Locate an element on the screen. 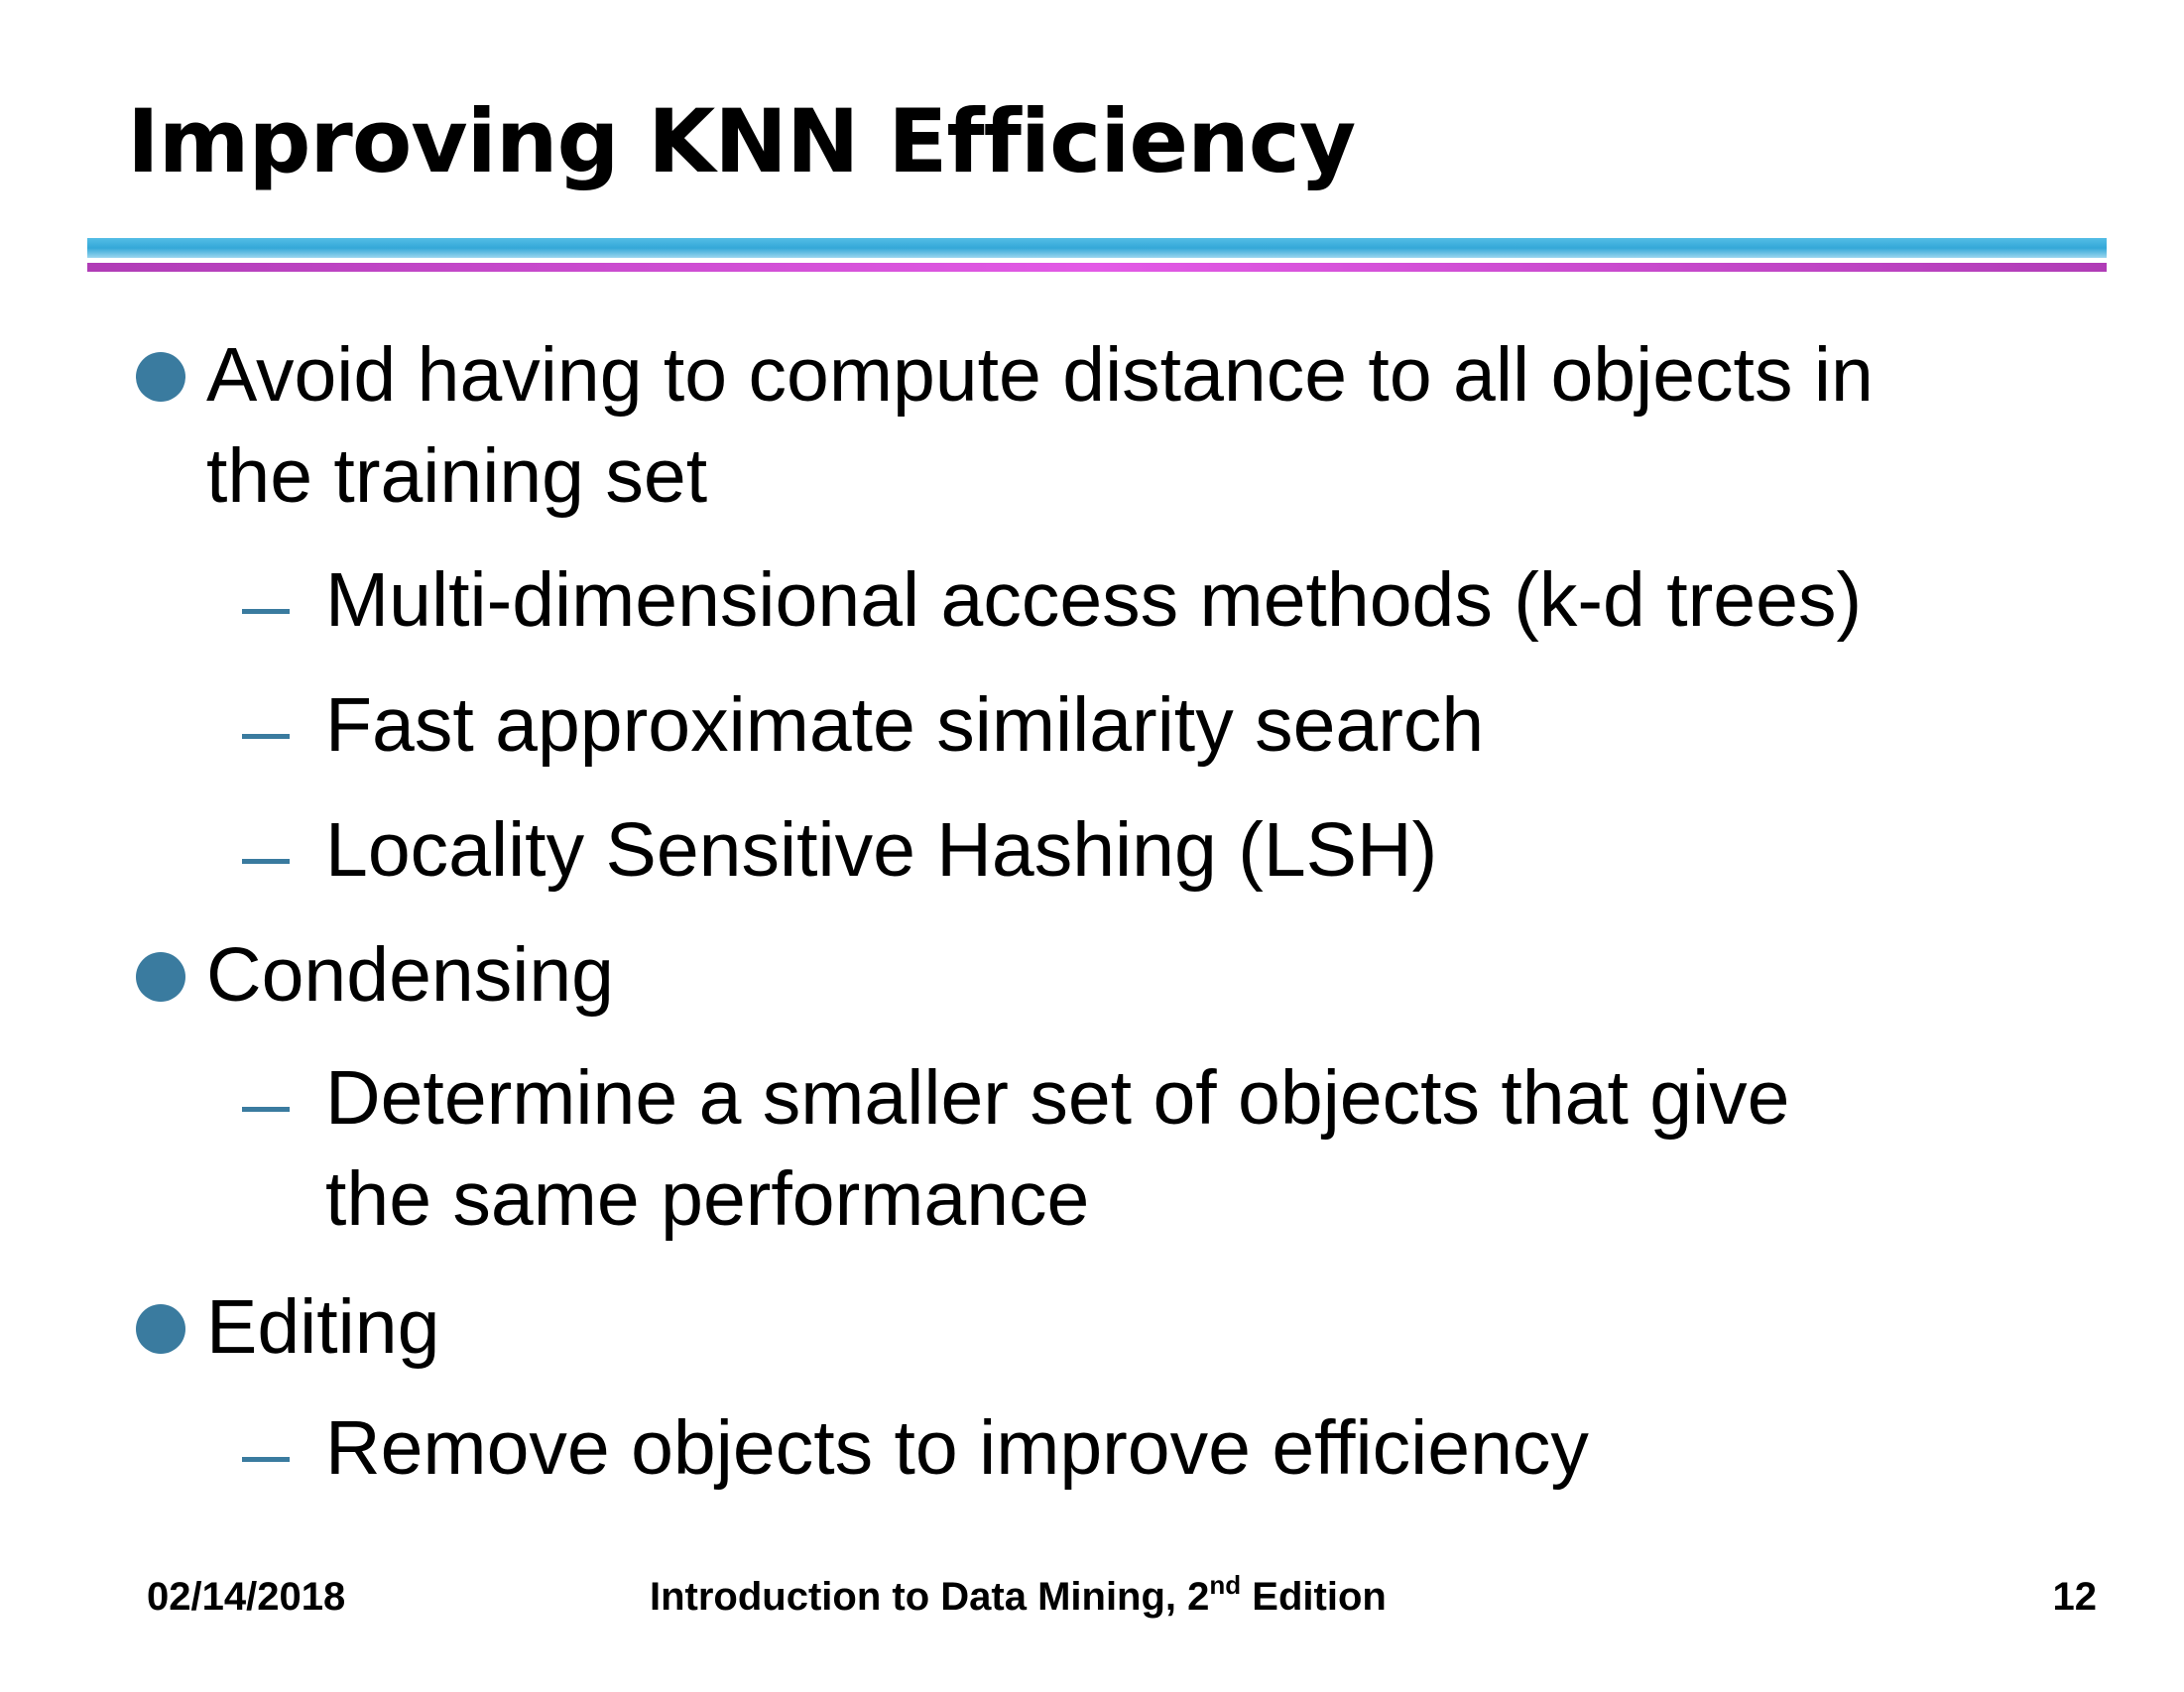 The image size is (2184, 1692). sub-bullet-text: the same performance is located at coordinates (707, 1199).